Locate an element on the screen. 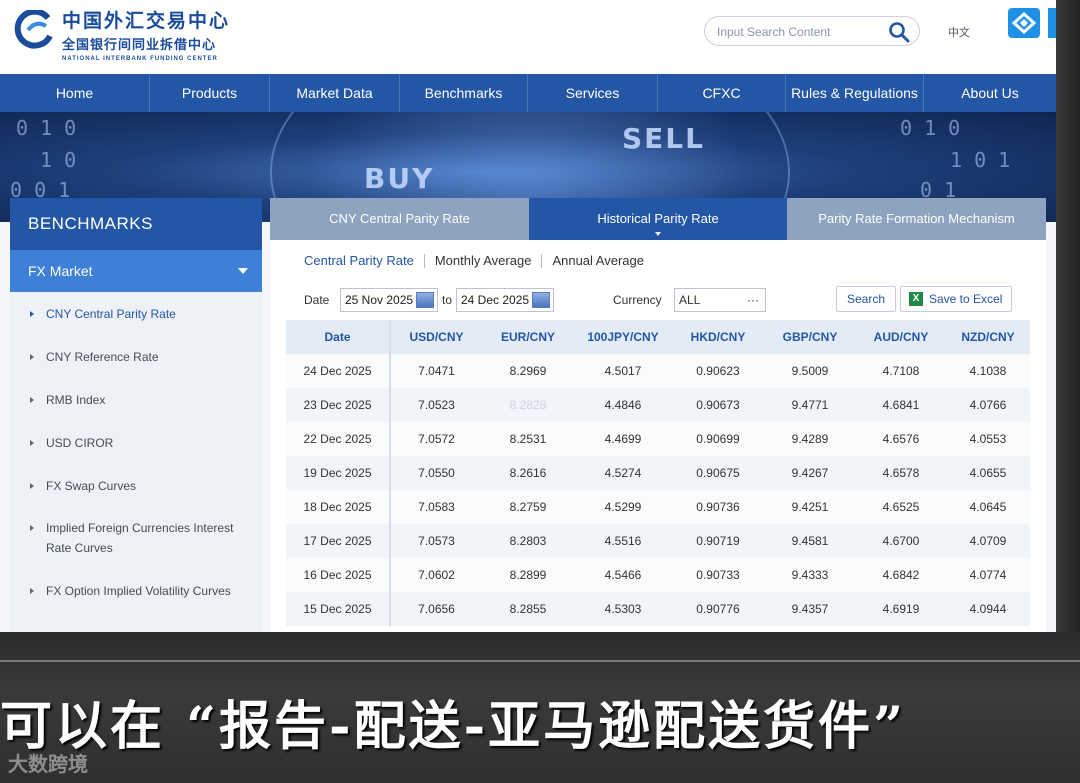 This screenshot has height=783, width=1080. caret-down-icon is located at coordinates (658, 234).